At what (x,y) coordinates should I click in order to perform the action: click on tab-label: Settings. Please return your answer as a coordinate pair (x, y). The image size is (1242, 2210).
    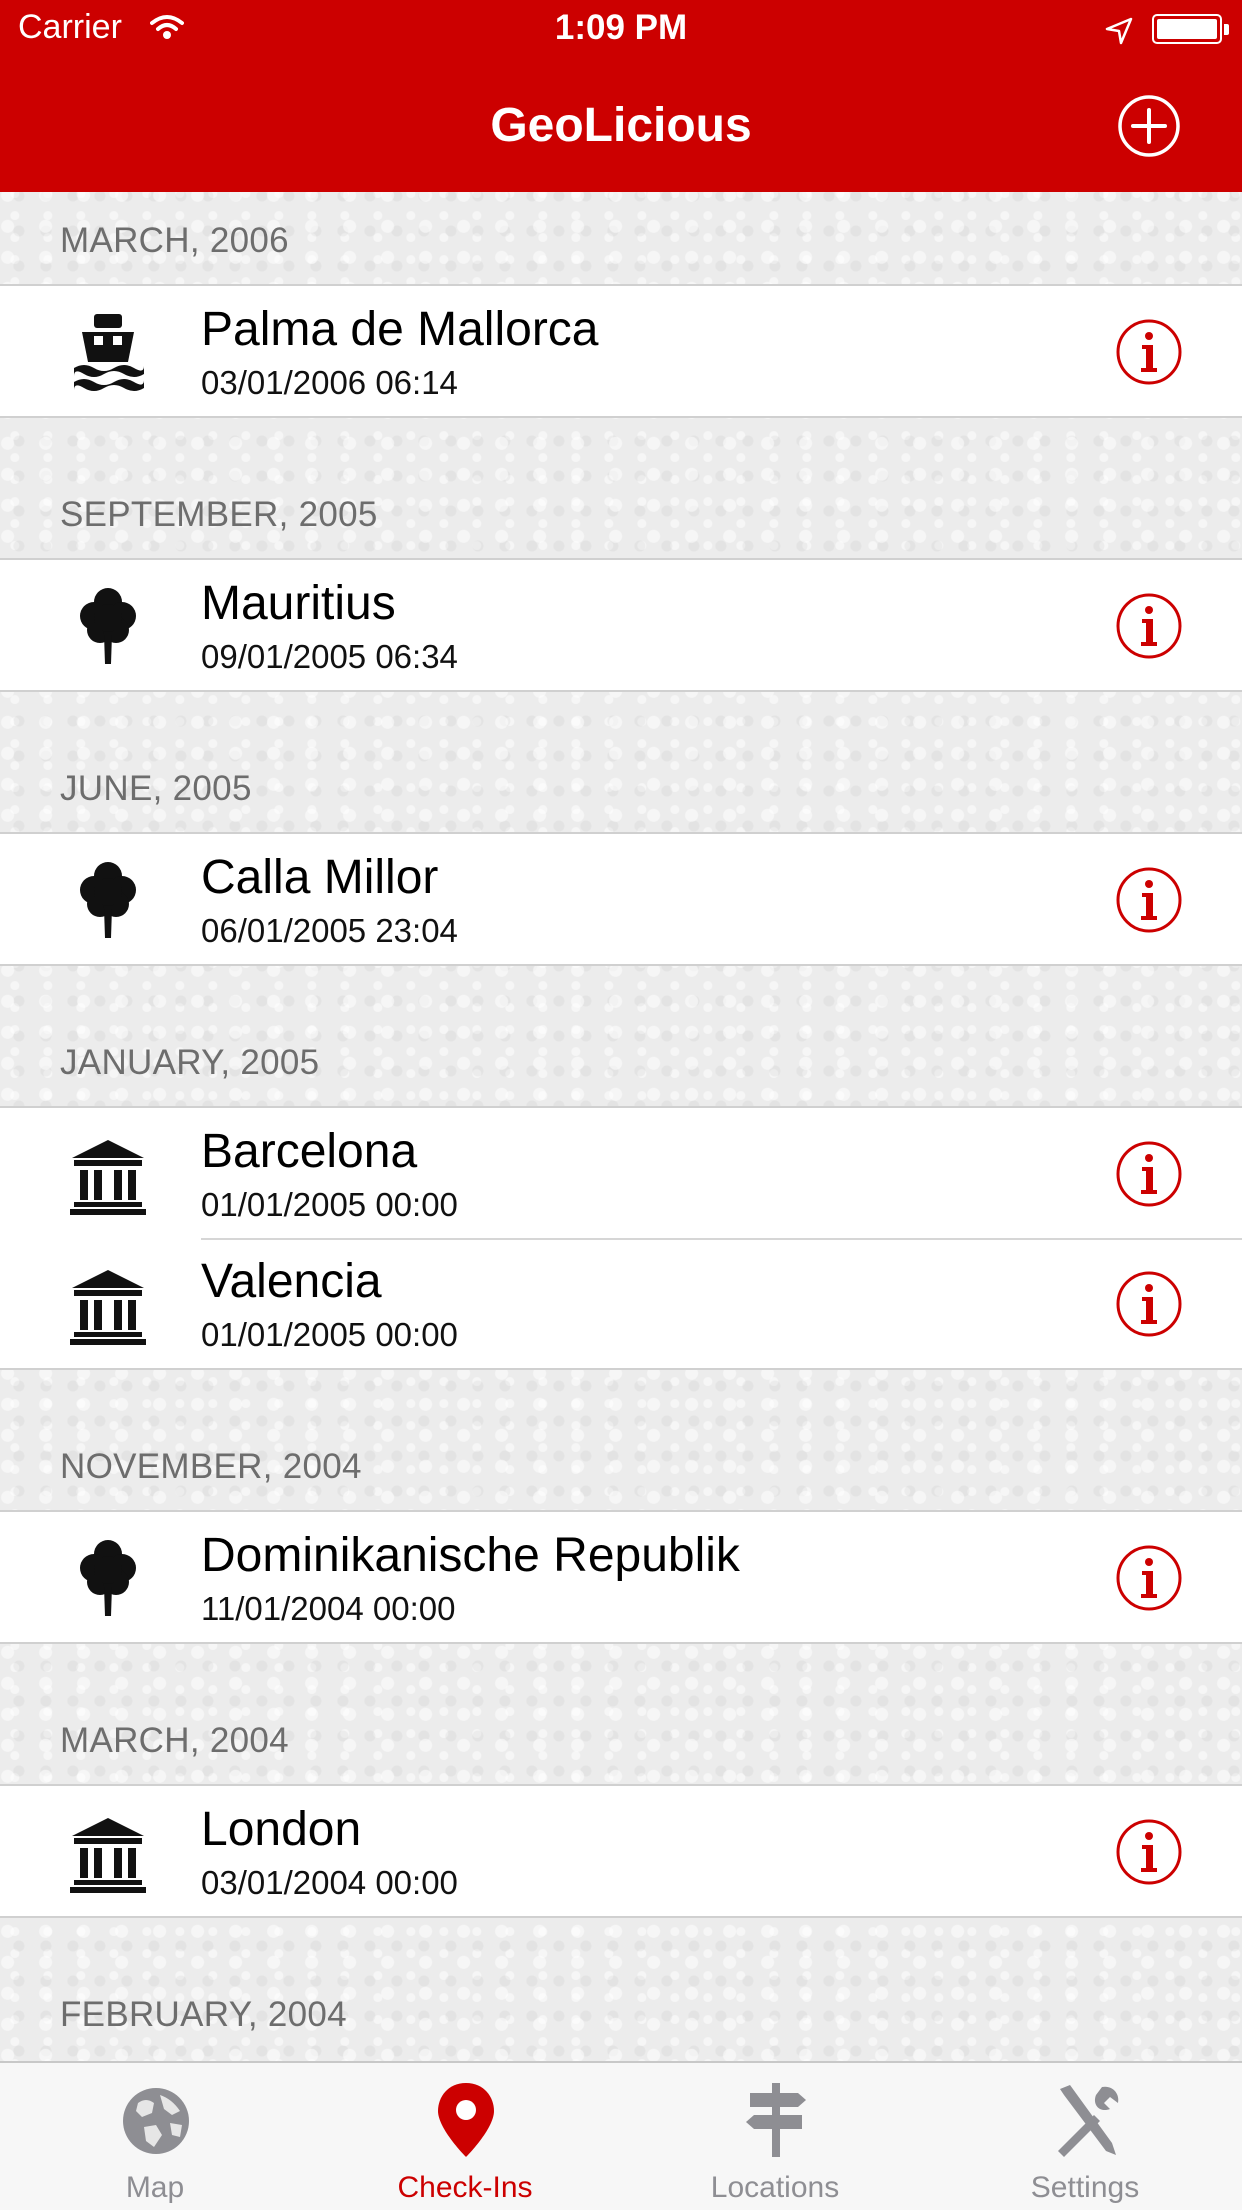
    Looking at the image, I should click on (1085, 2187).